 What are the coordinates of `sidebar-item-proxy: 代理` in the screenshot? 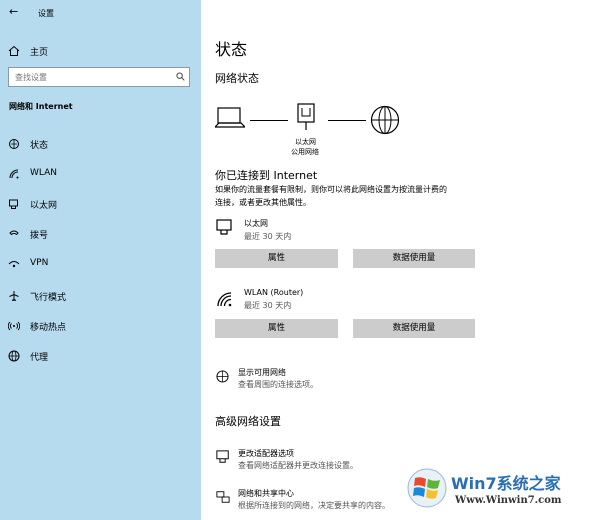 It's located at (100, 356).